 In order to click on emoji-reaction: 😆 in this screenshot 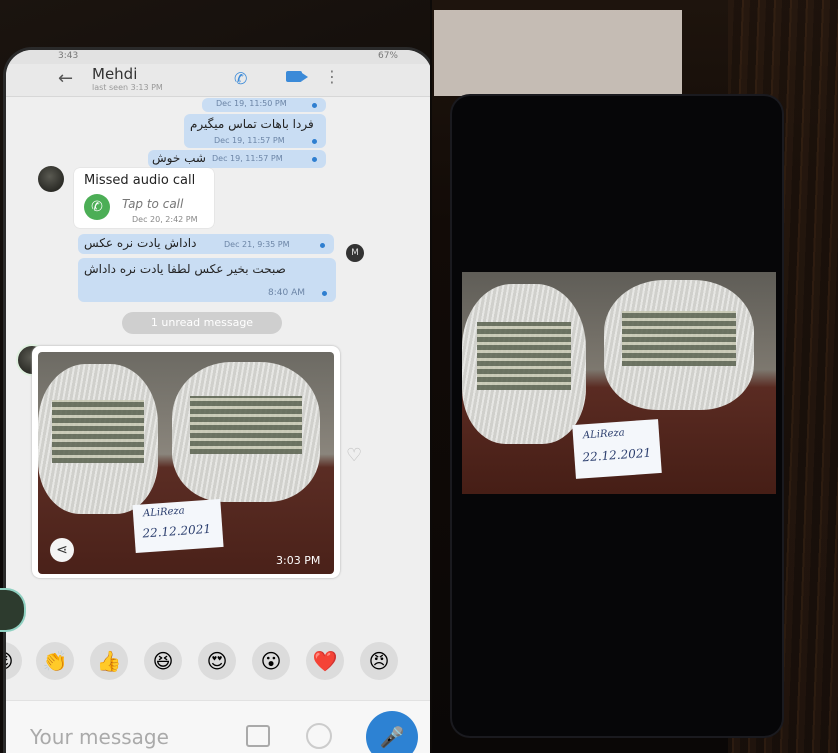, I will do `click(163, 661)`.